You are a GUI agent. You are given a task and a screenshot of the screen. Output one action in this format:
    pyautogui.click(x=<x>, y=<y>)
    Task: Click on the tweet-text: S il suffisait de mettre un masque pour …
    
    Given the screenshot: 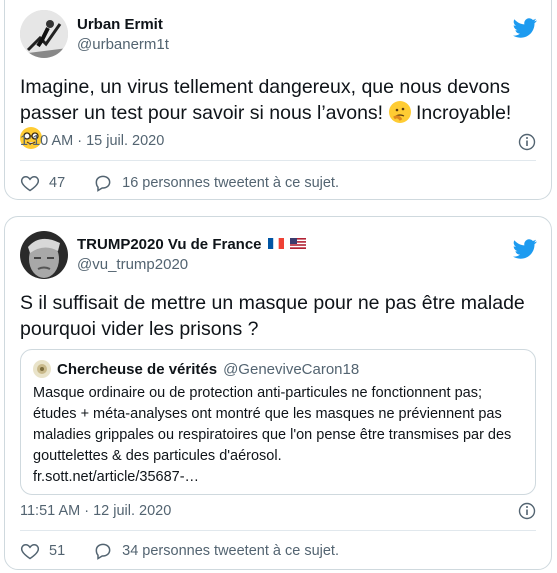 What is the action you would take?
    pyautogui.click(x=272, y=316)
    